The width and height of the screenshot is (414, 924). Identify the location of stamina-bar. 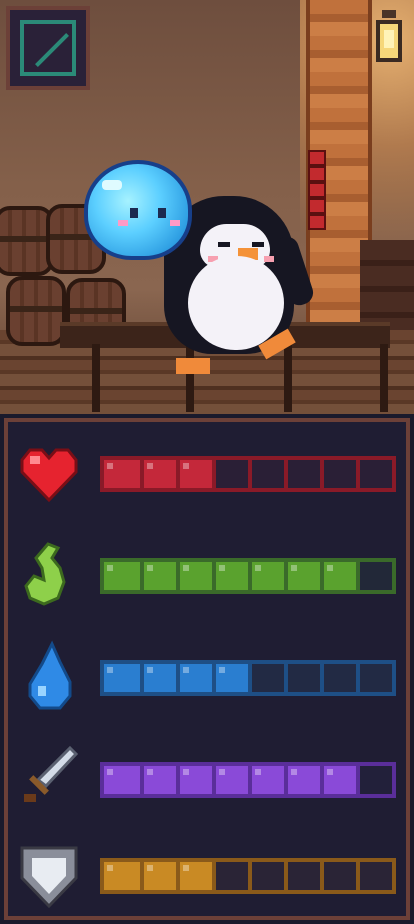
(248, 576).